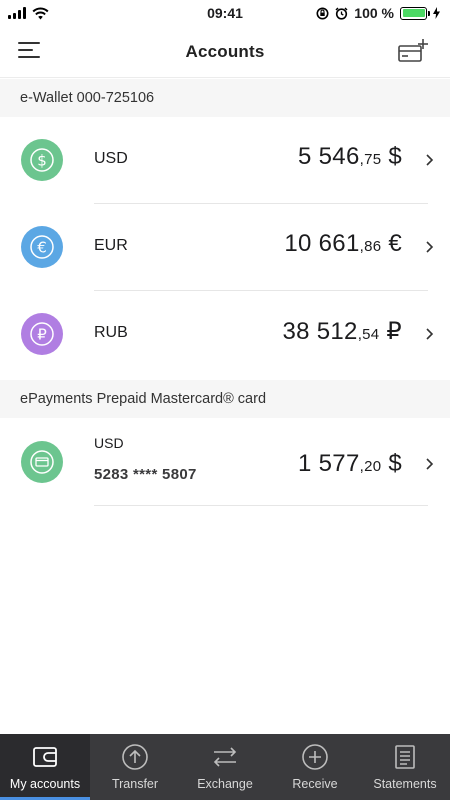 The width and height of the screenshot is (450, 800). What do you see at coordinates (225, 13) in the screenshot?
I see `status-bar: 09:41 100 %` at bounding box center [225, 13].